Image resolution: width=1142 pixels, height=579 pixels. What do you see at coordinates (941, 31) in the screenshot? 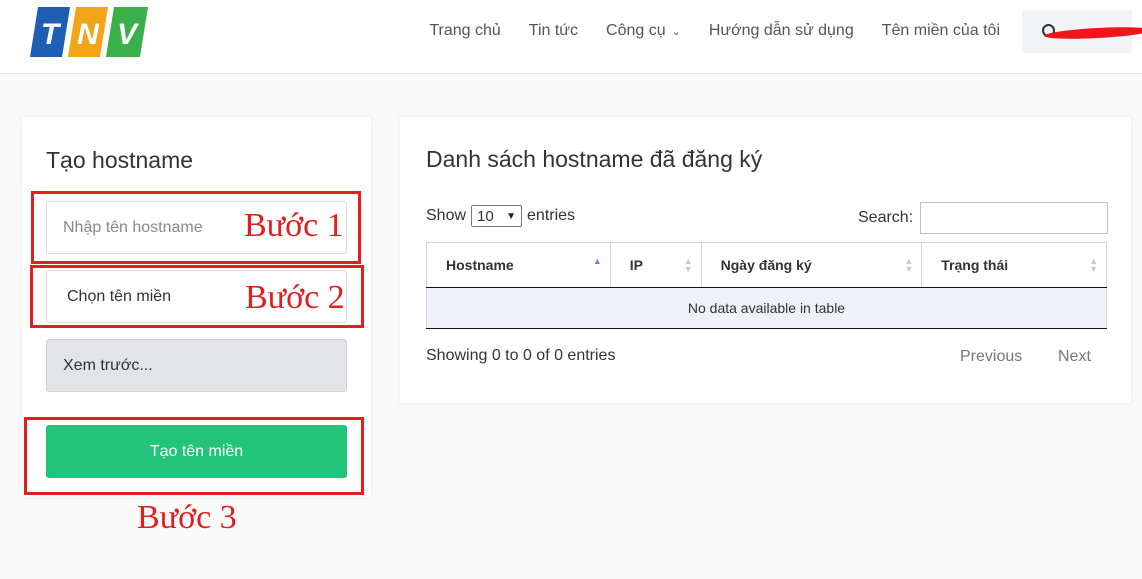
I see `nav-item-my-domains: Tên miền của tôi` at bounding box center [941, 31].